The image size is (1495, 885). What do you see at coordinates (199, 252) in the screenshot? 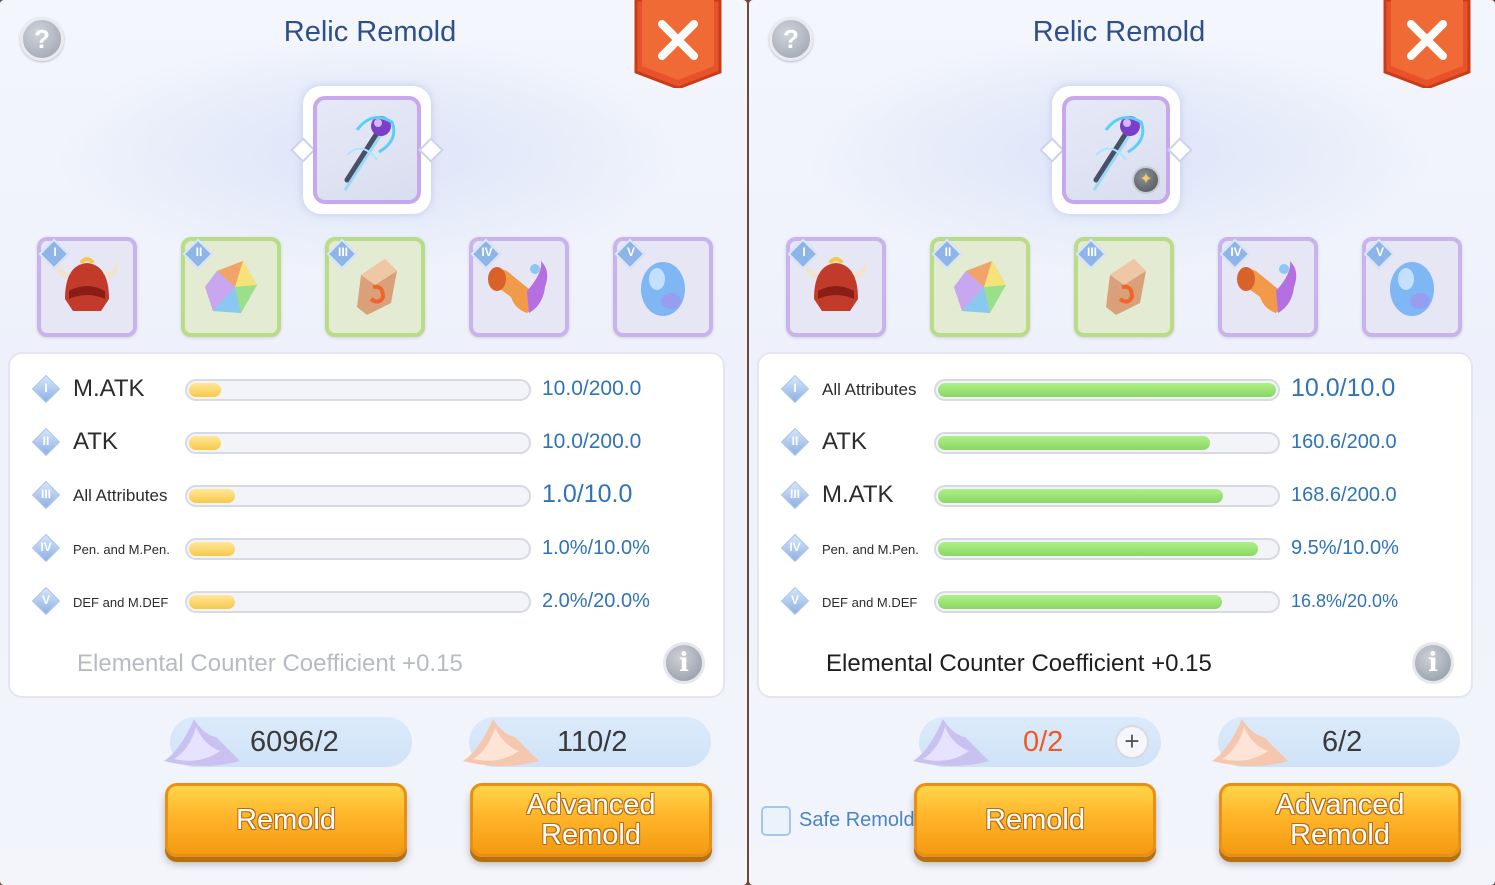
I see `slot-number: II` at bounding box center [199, 252].